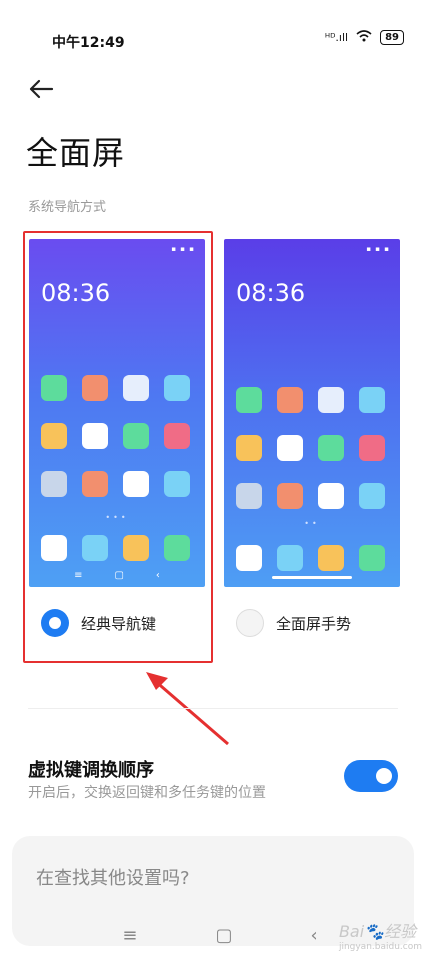 The width and height of the screenshot is (440, 960). What do you see at coordinates (91, 770) in the screenshot?
I see `setting-title: 虚拟键调换顺序` at bounding box center [91, 770].